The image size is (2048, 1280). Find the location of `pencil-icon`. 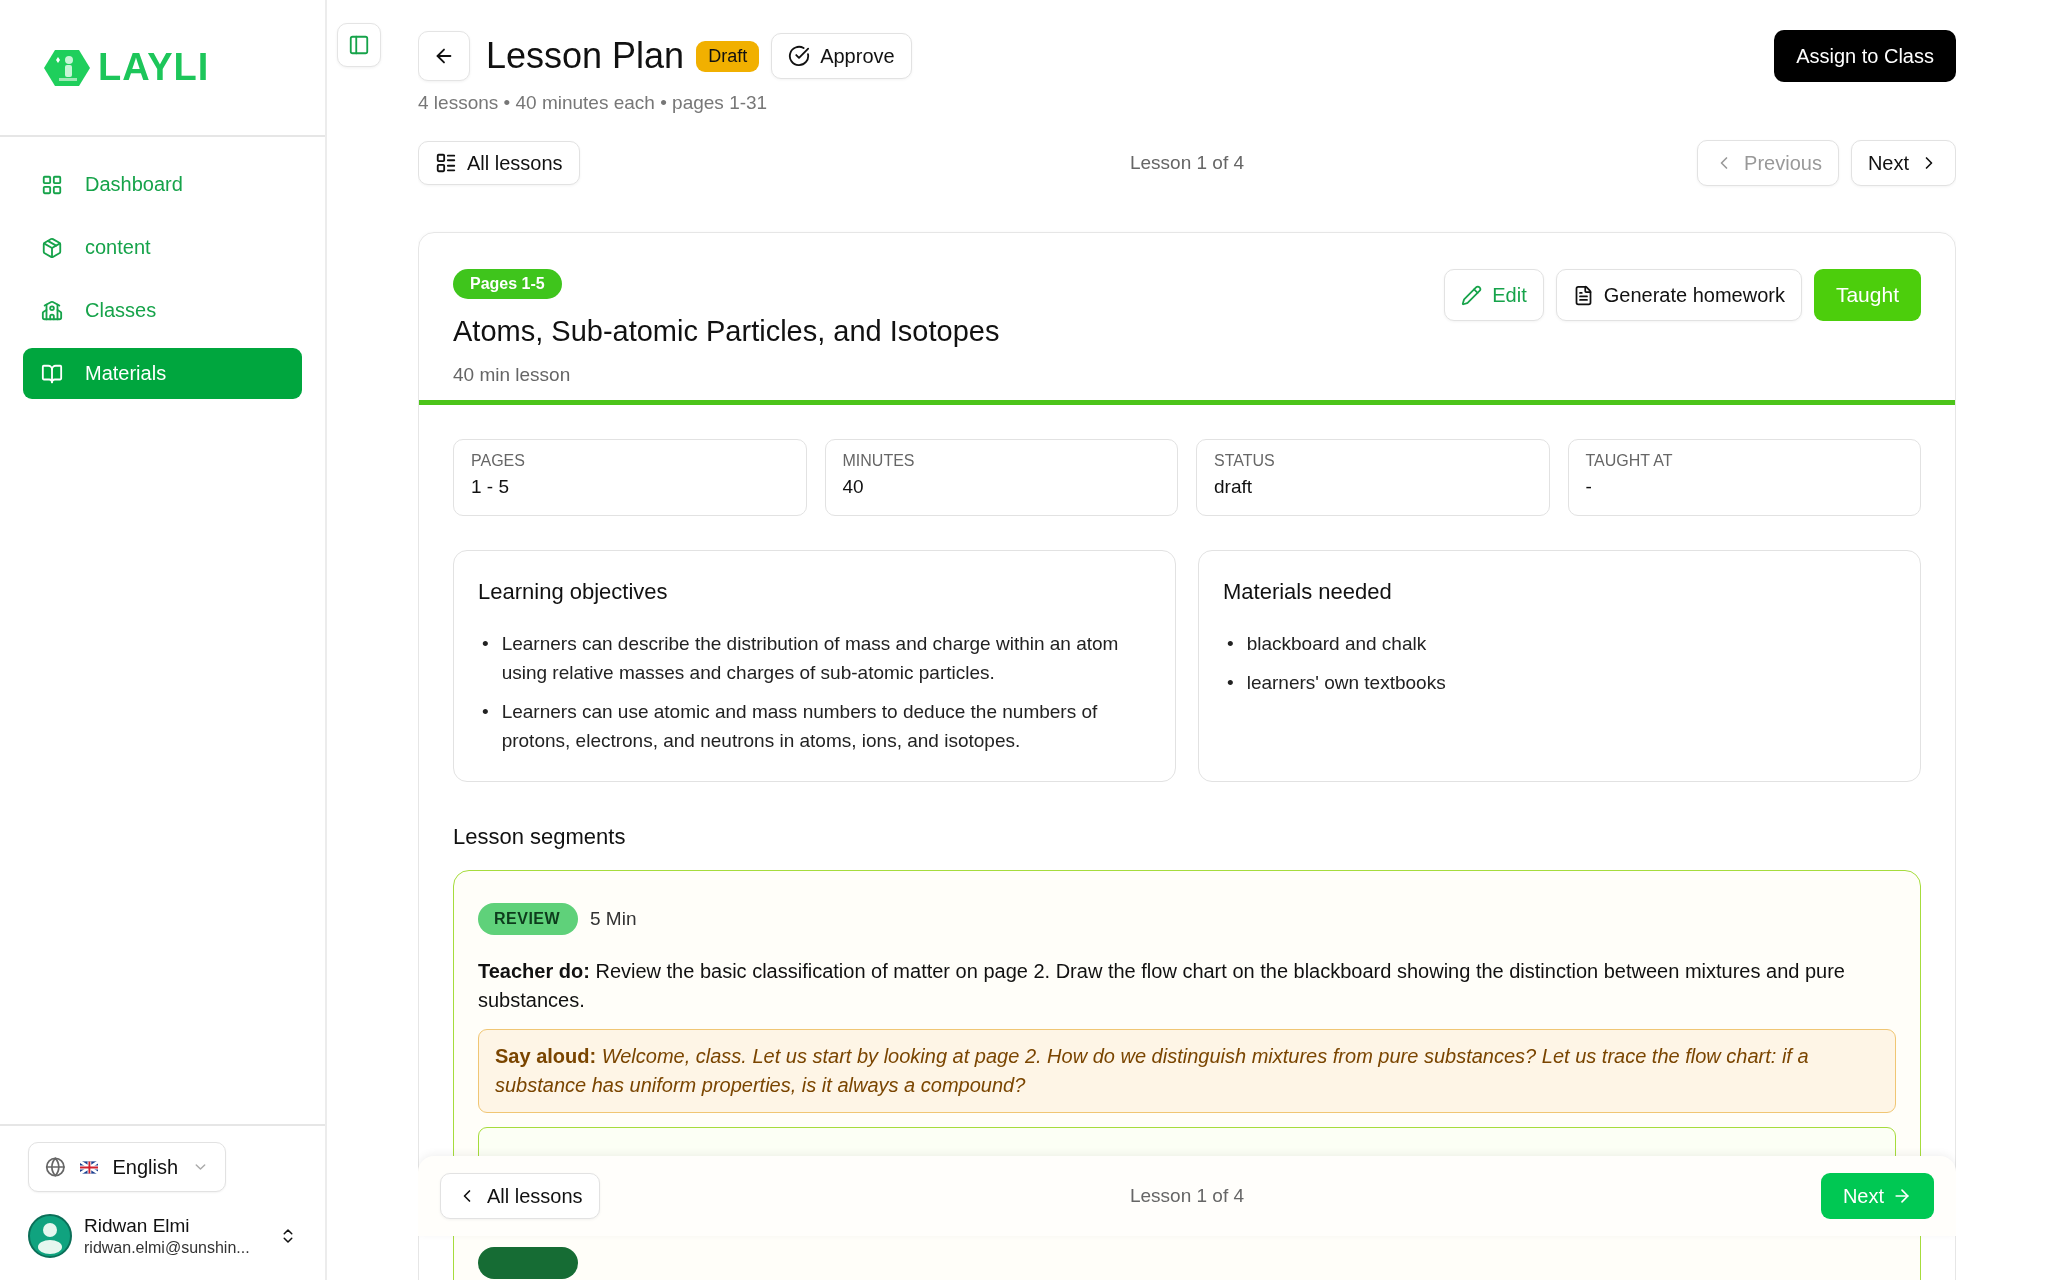

pencil-icon is located at coordinates (1472, 295).